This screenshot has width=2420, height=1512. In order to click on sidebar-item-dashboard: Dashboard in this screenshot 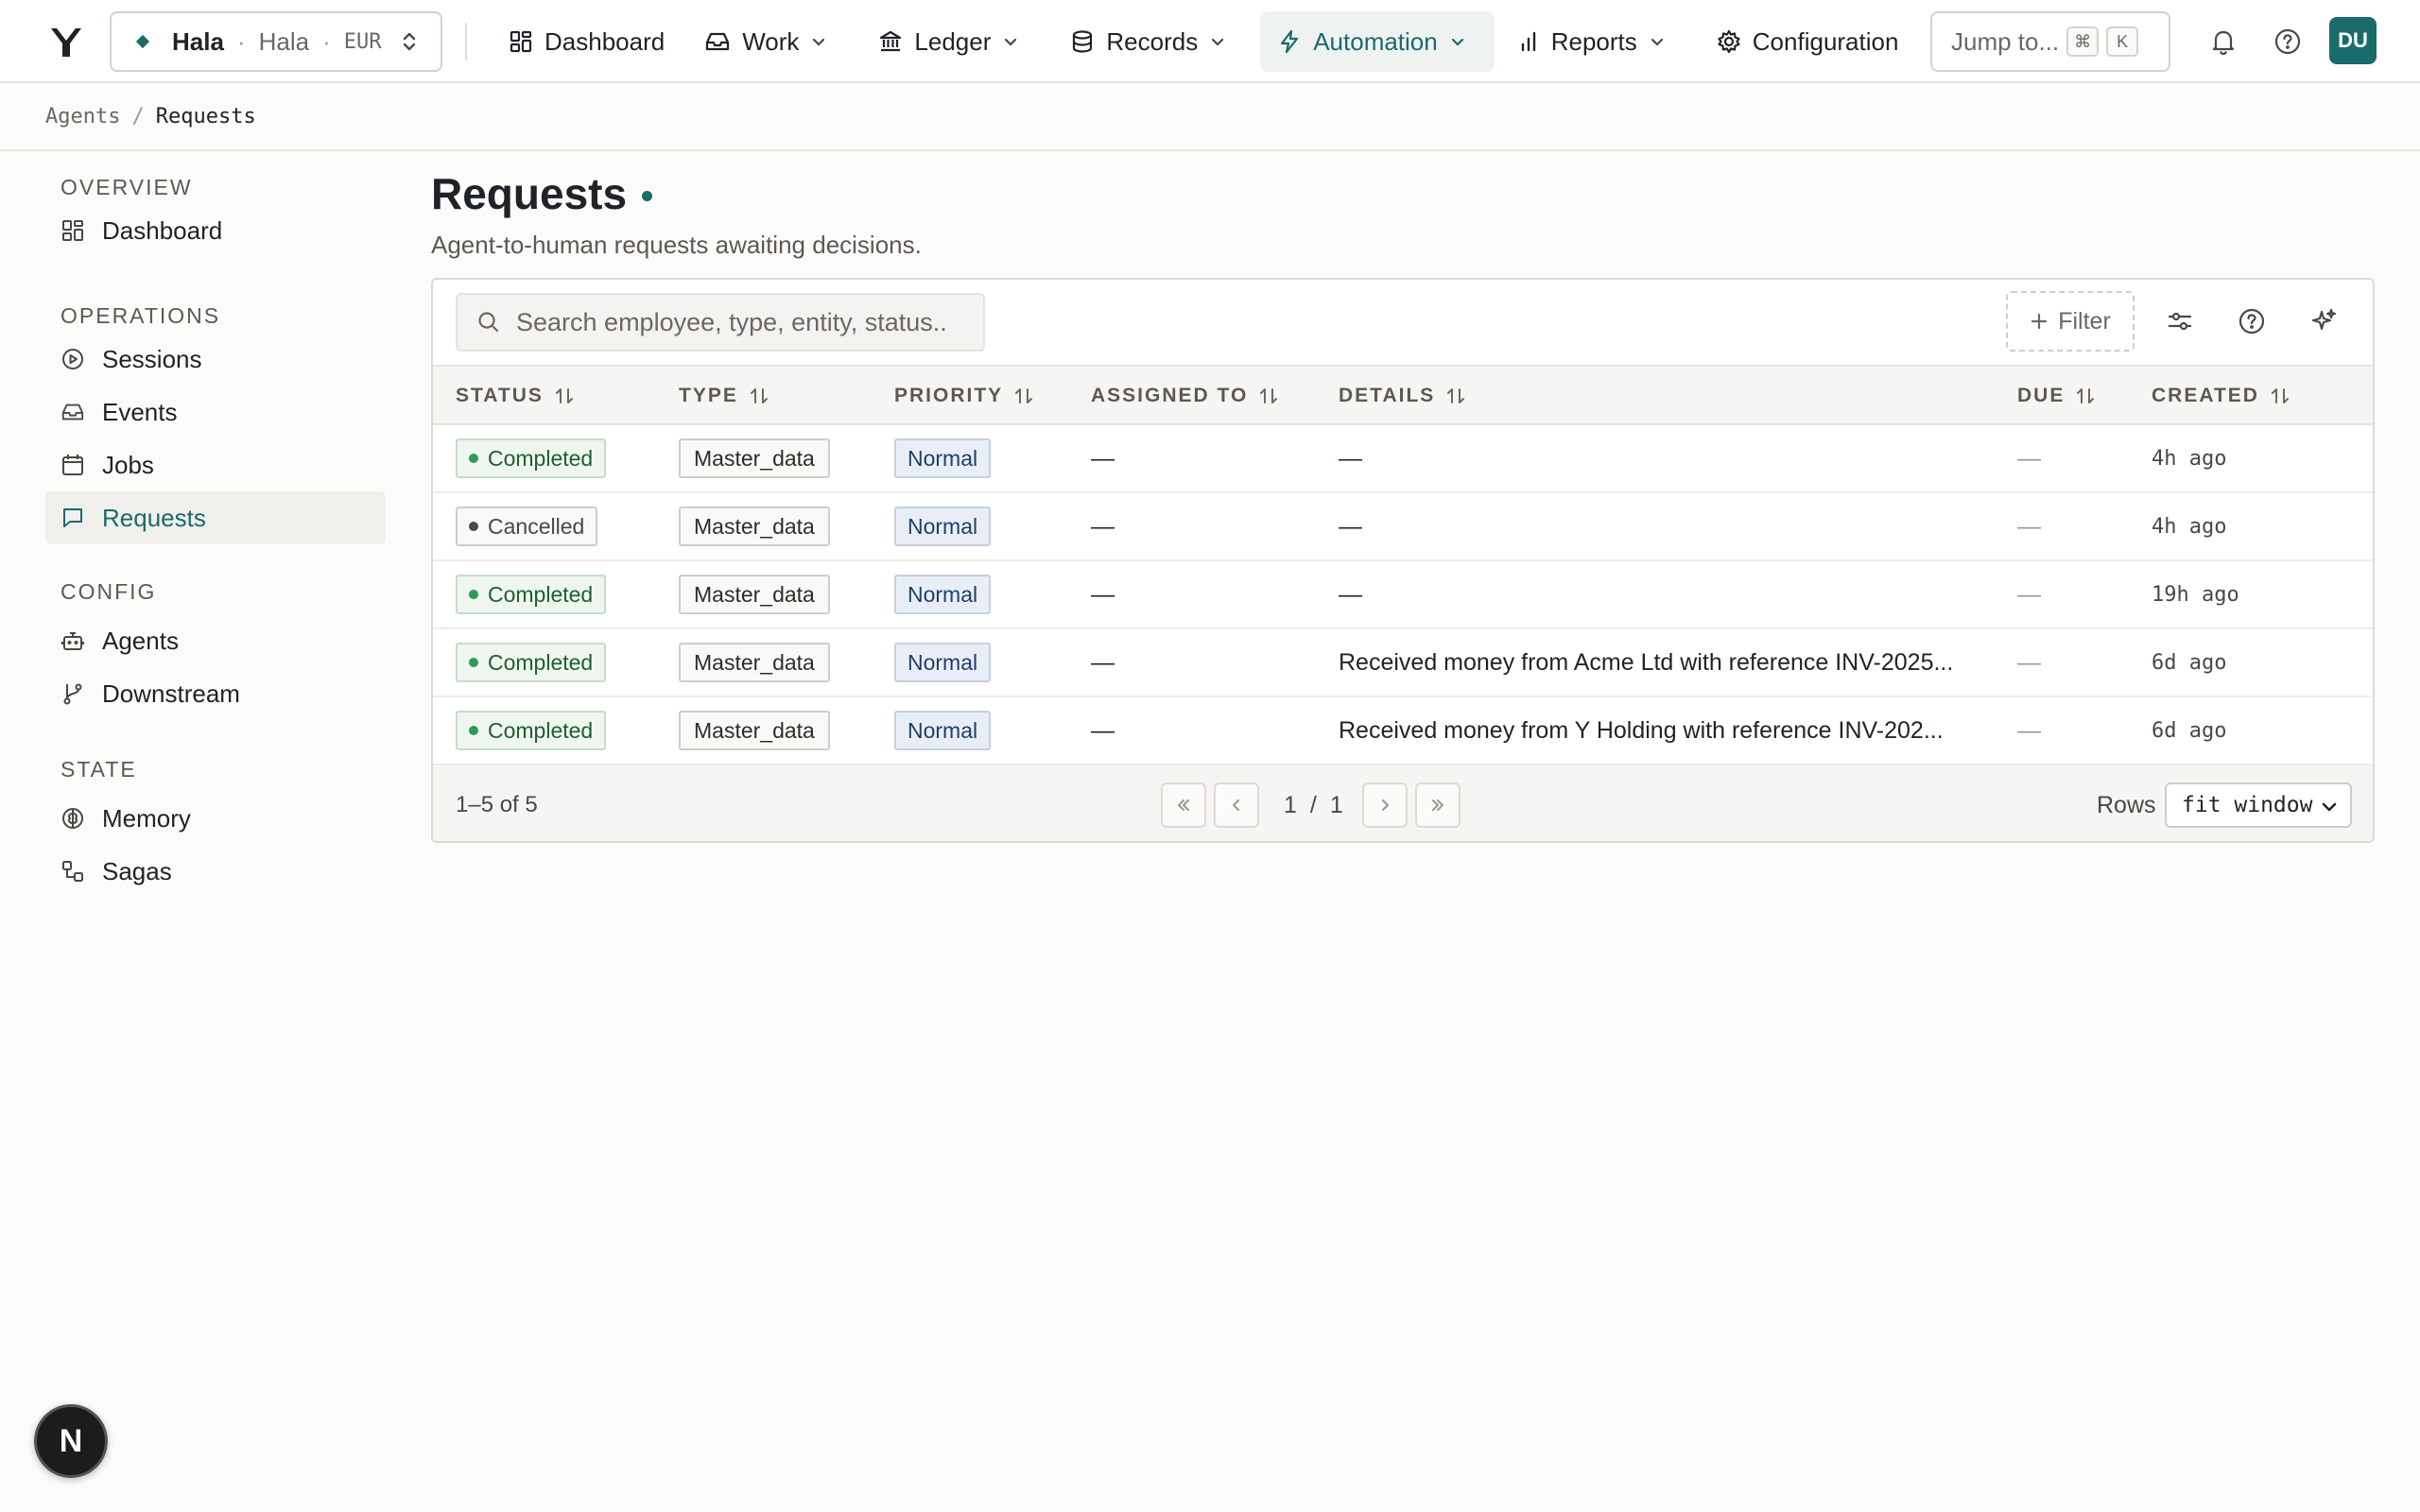, I will do `click(215, 230)`.